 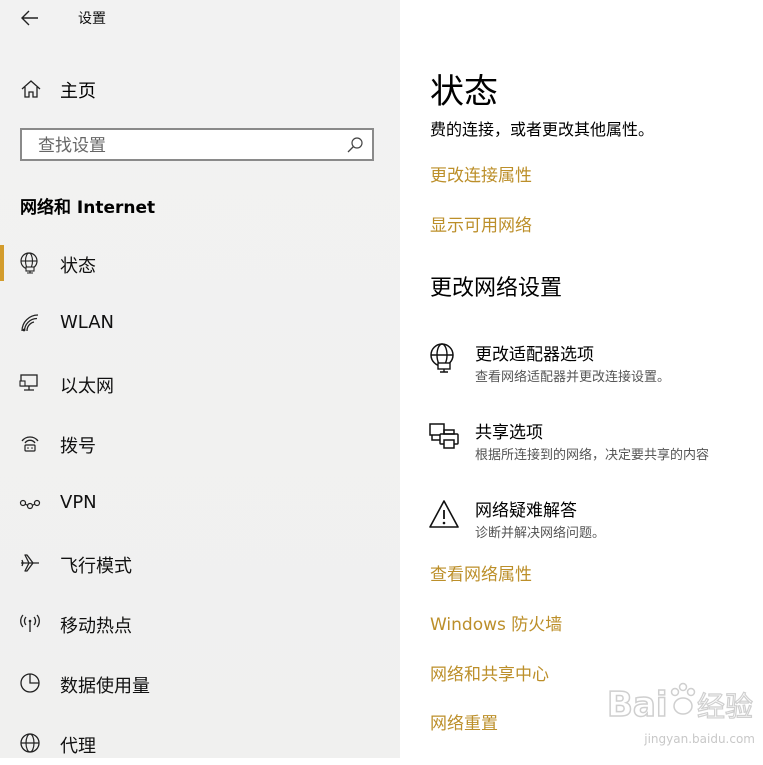 I want to click on action-title: 共享选项, so click(x=509, y=433).